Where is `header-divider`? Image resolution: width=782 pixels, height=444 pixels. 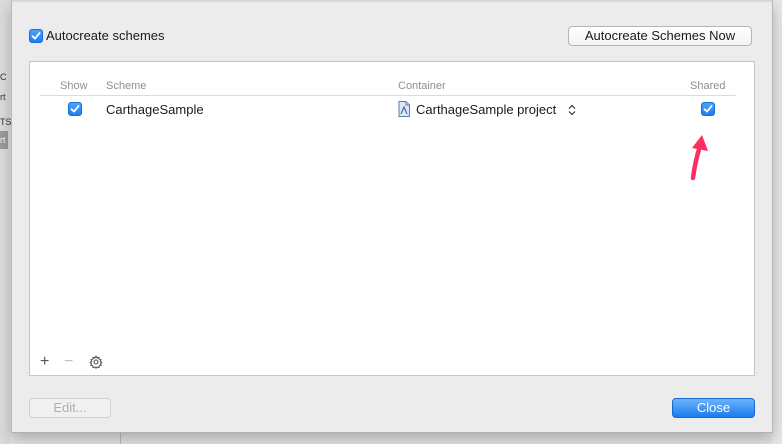
header-divider is located at coordinates (388, 95).